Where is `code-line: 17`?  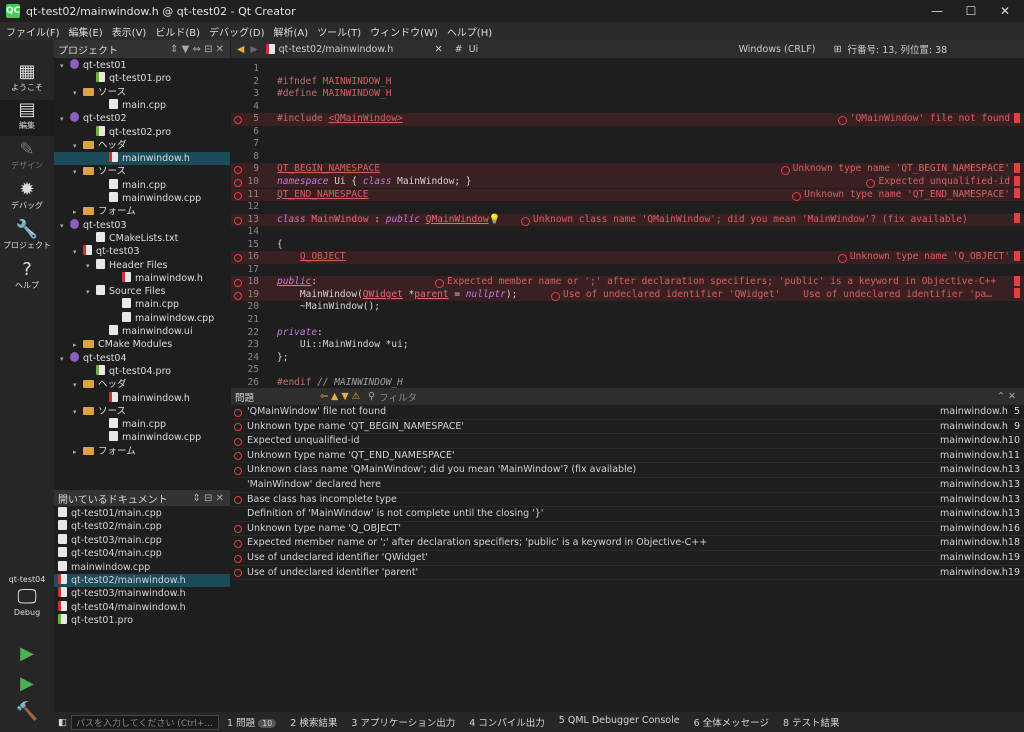
code-line: 17 is located at coordinates (627, 270).